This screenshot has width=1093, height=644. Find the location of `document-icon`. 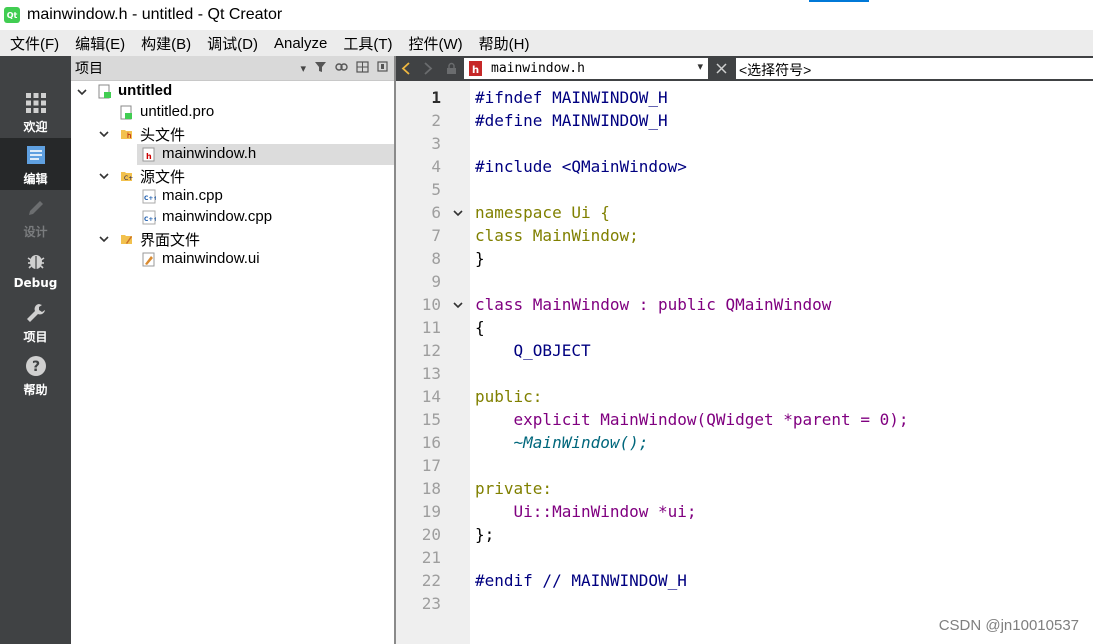

document-icon is located at coordinates (36, 155).